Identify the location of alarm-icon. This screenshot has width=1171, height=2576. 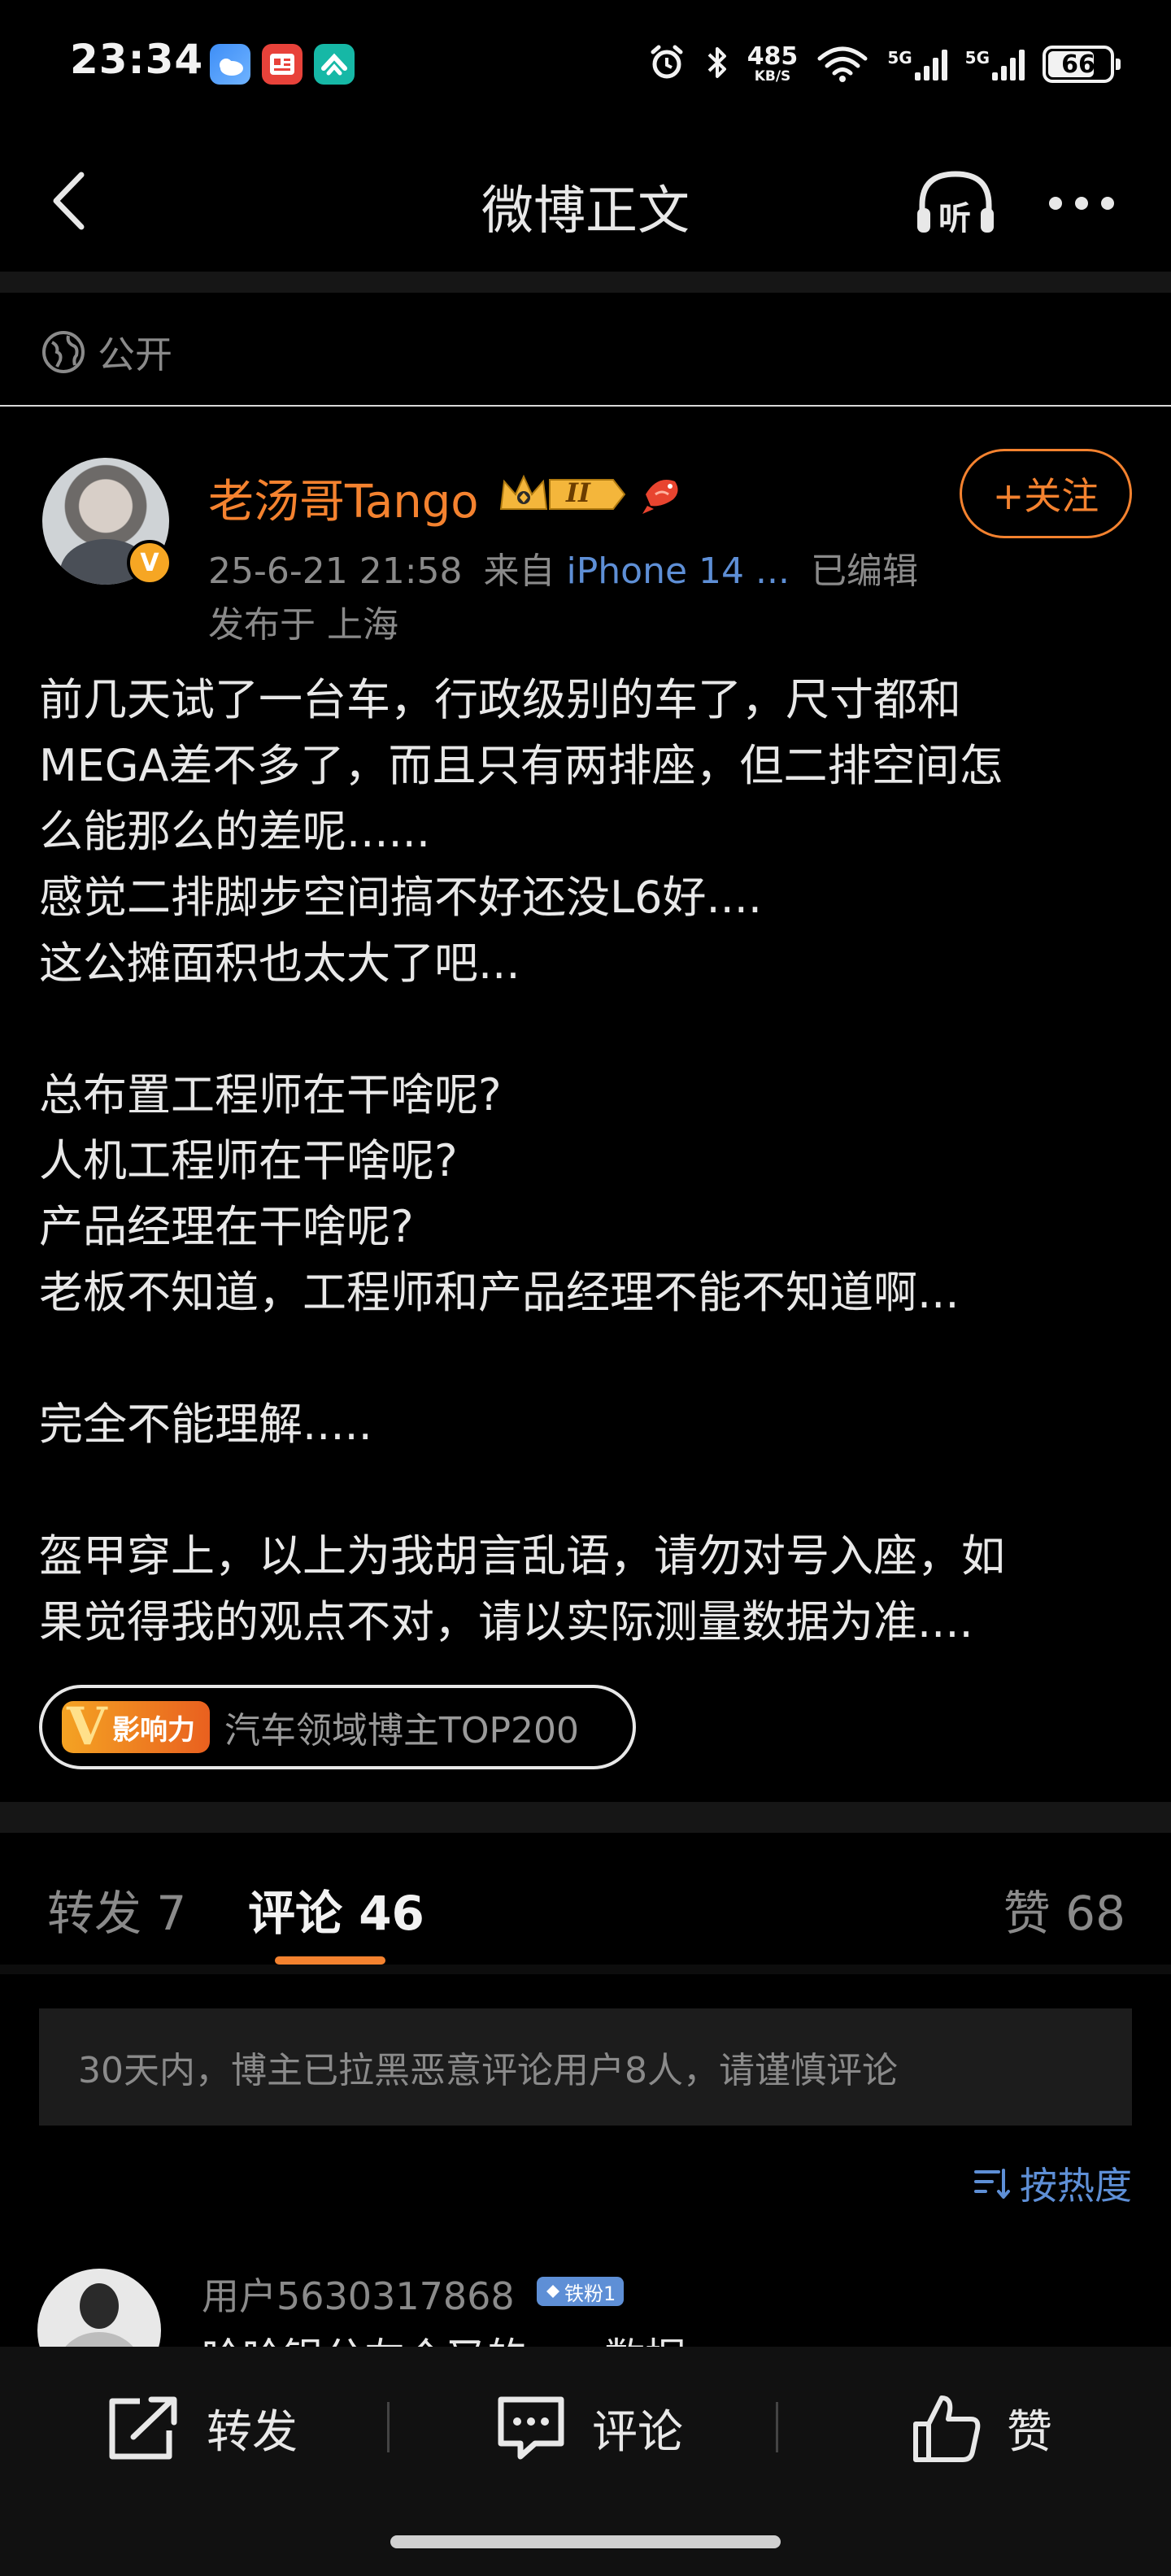
(666, 64).